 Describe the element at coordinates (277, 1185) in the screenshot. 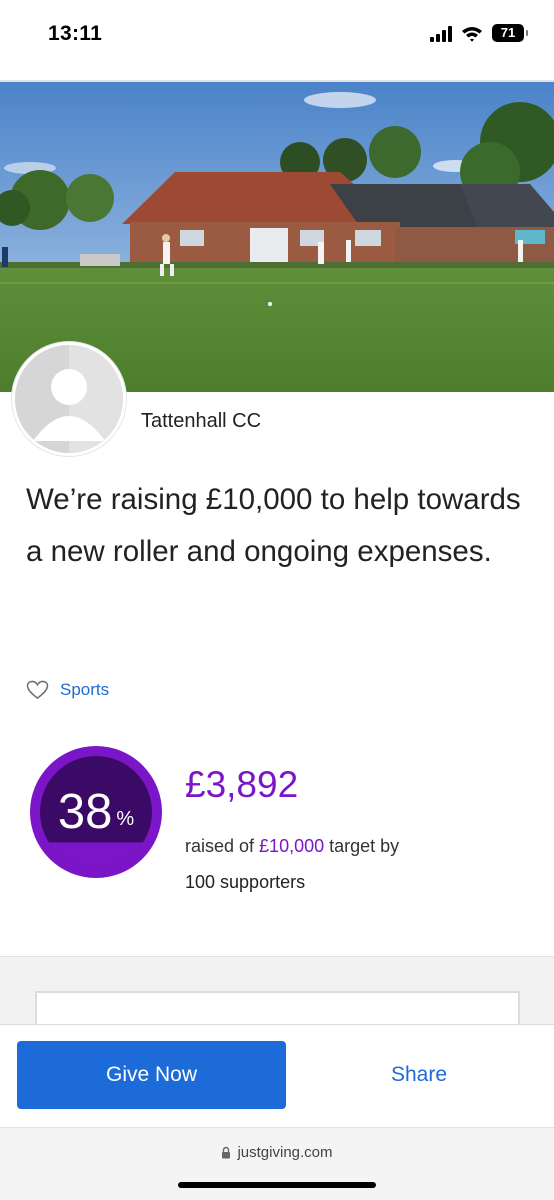

I see `home-indicator` at that location.